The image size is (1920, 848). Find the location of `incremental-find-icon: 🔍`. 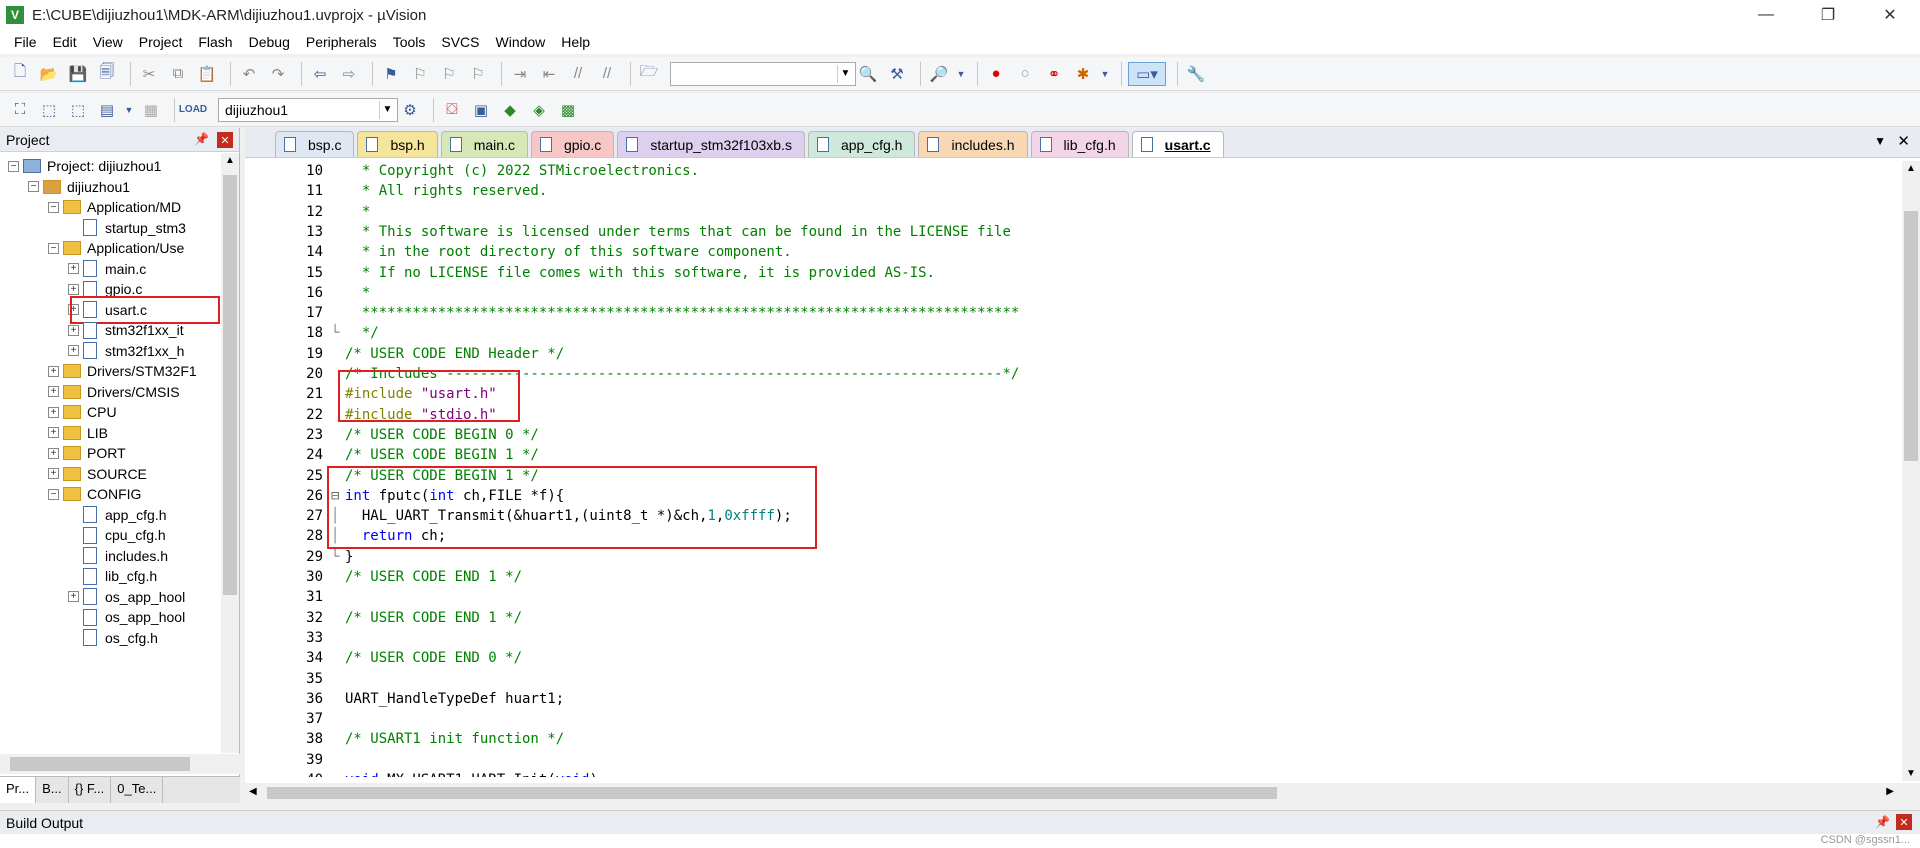

incremental-find-icon: 🔍 is located at coordinates (868, 74).